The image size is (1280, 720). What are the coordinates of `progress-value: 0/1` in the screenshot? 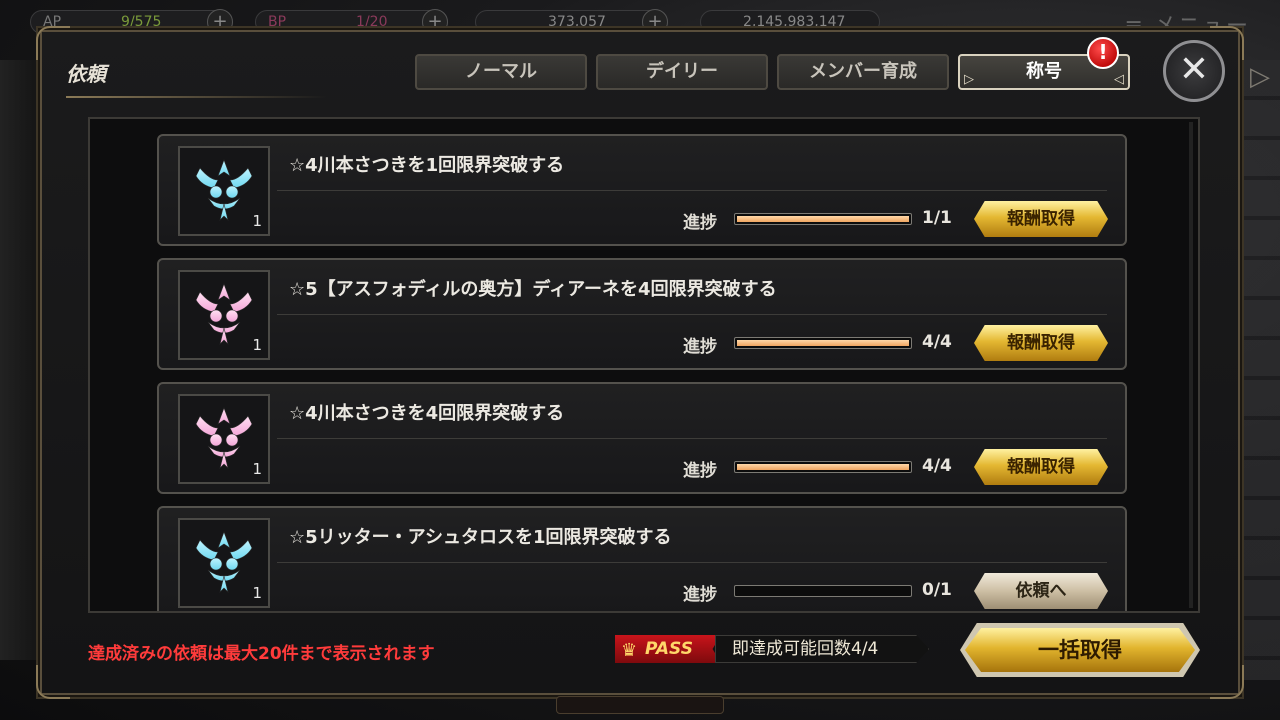 It's located at (937, 590).